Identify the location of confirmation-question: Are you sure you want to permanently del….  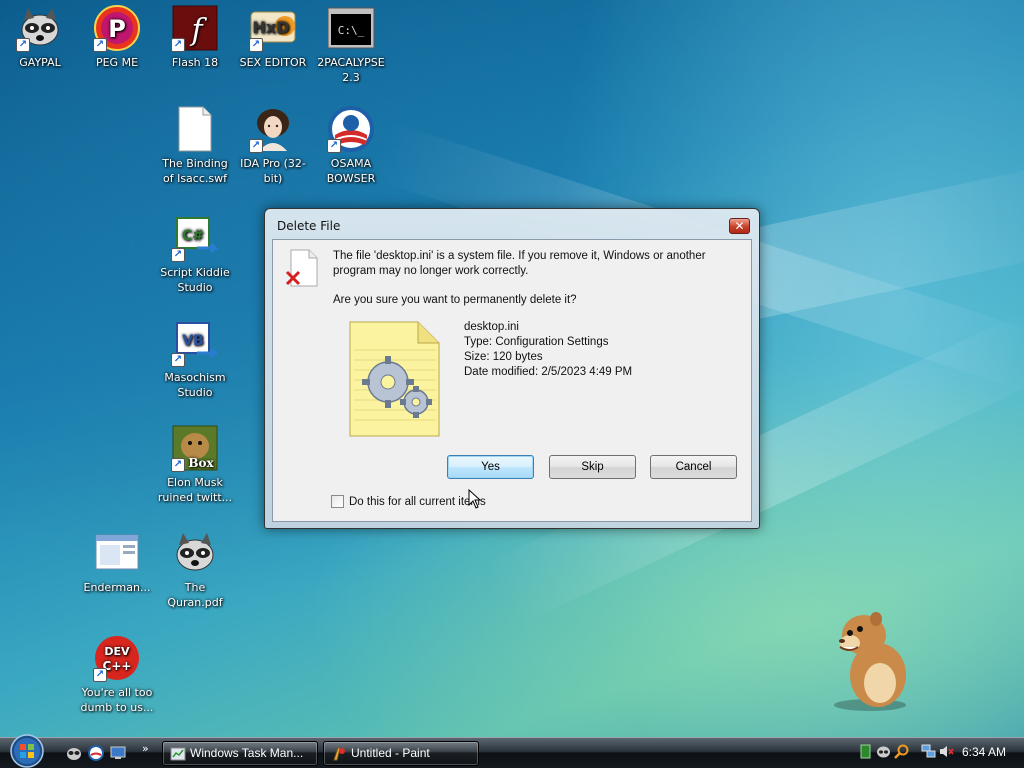
(455, 300).